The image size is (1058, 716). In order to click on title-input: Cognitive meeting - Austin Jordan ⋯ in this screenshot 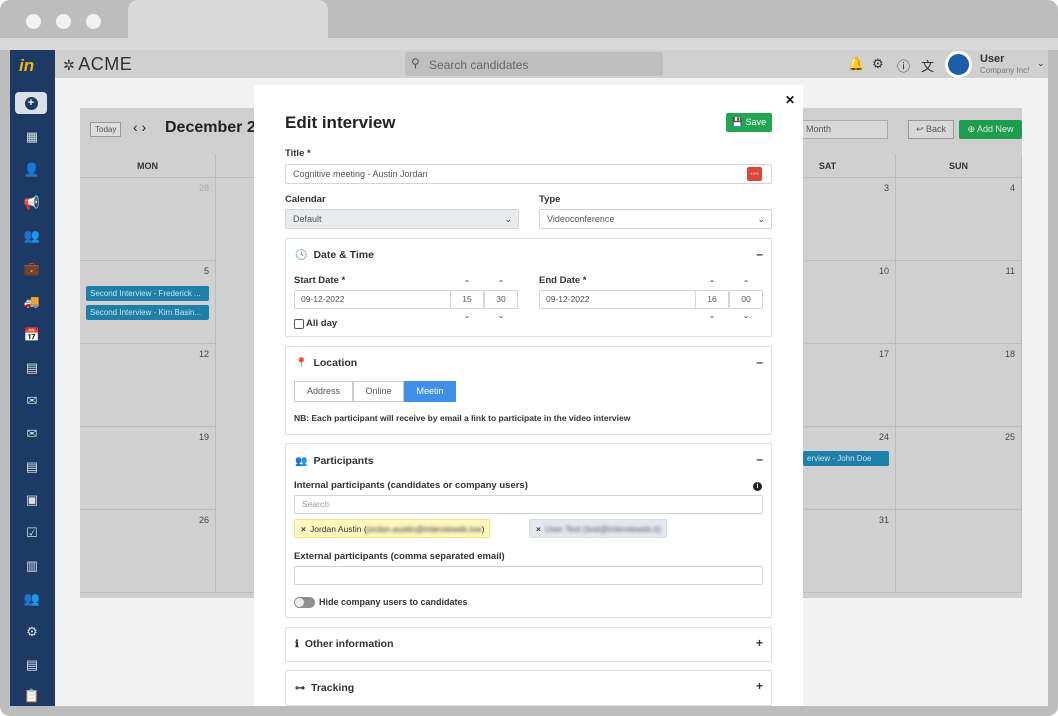, I will do `click(528, 174)`.